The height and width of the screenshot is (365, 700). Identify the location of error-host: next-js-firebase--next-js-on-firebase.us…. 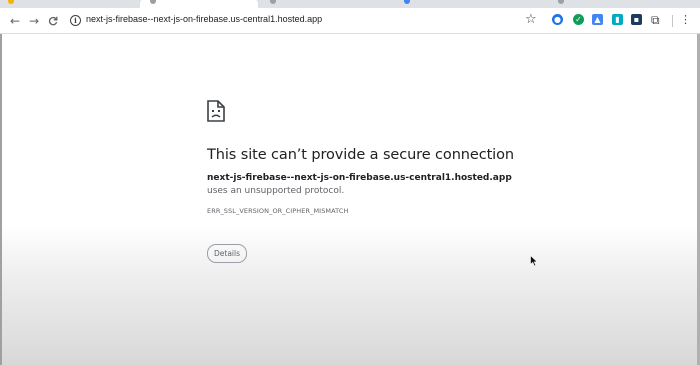
(359, 178).